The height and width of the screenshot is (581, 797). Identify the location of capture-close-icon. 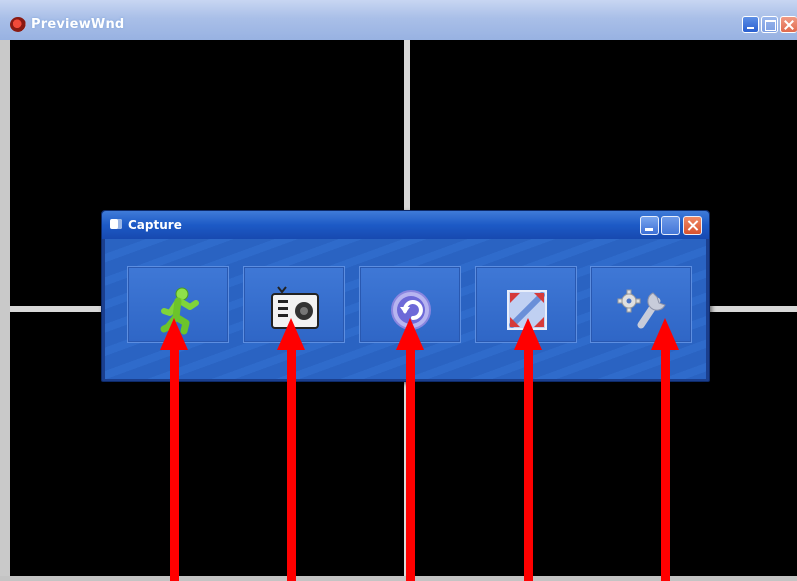
(692, 225).